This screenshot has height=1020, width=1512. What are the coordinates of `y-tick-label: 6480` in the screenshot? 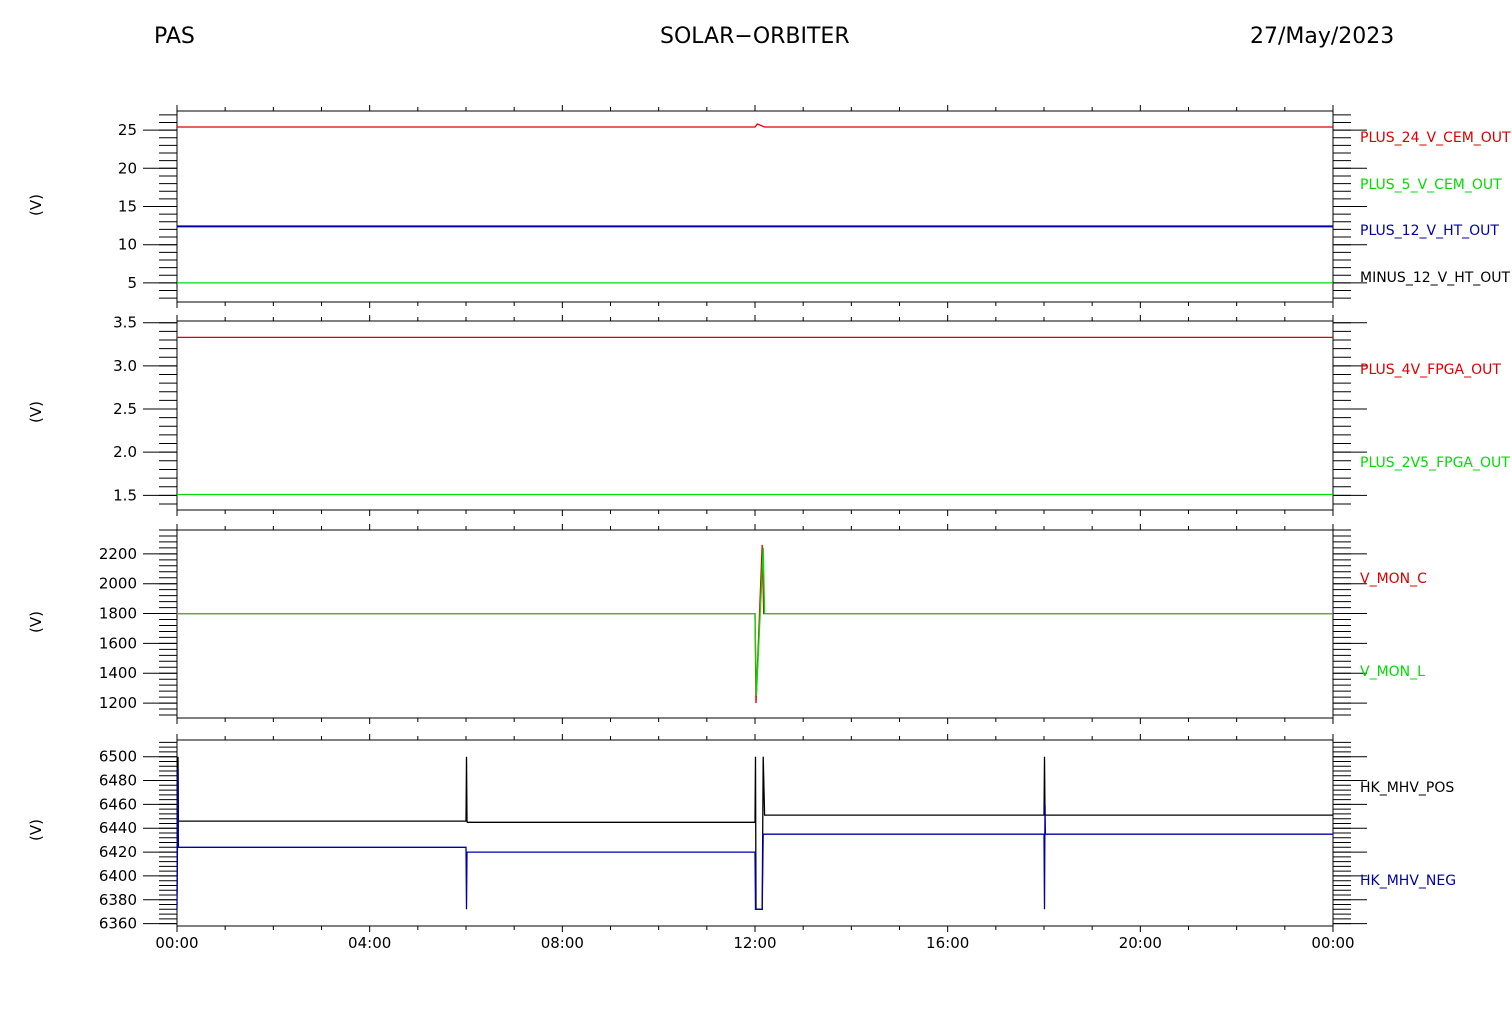 It's located at (118, 781).